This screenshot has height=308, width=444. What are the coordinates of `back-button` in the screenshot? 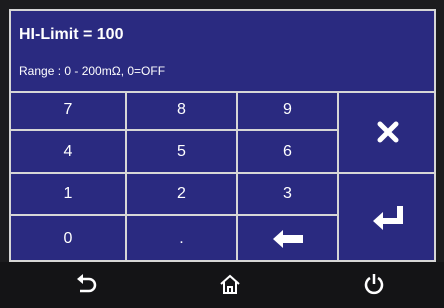 It's located at (86, 284).